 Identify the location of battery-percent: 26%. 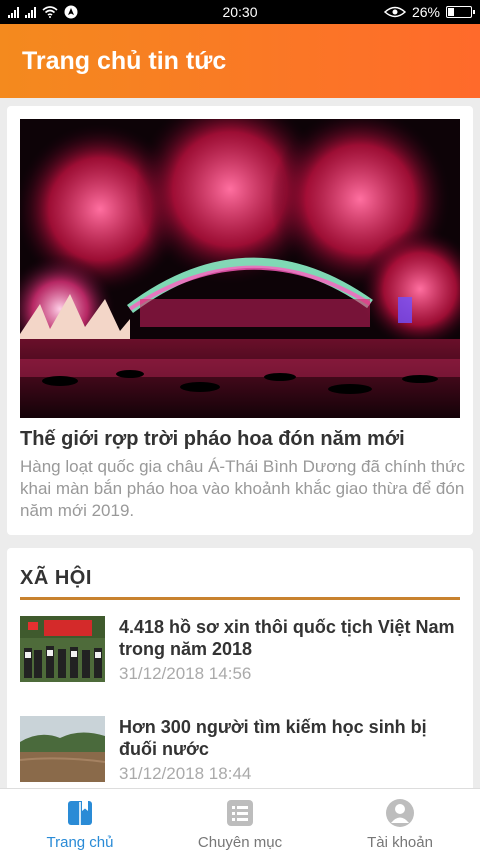
(425, 12).